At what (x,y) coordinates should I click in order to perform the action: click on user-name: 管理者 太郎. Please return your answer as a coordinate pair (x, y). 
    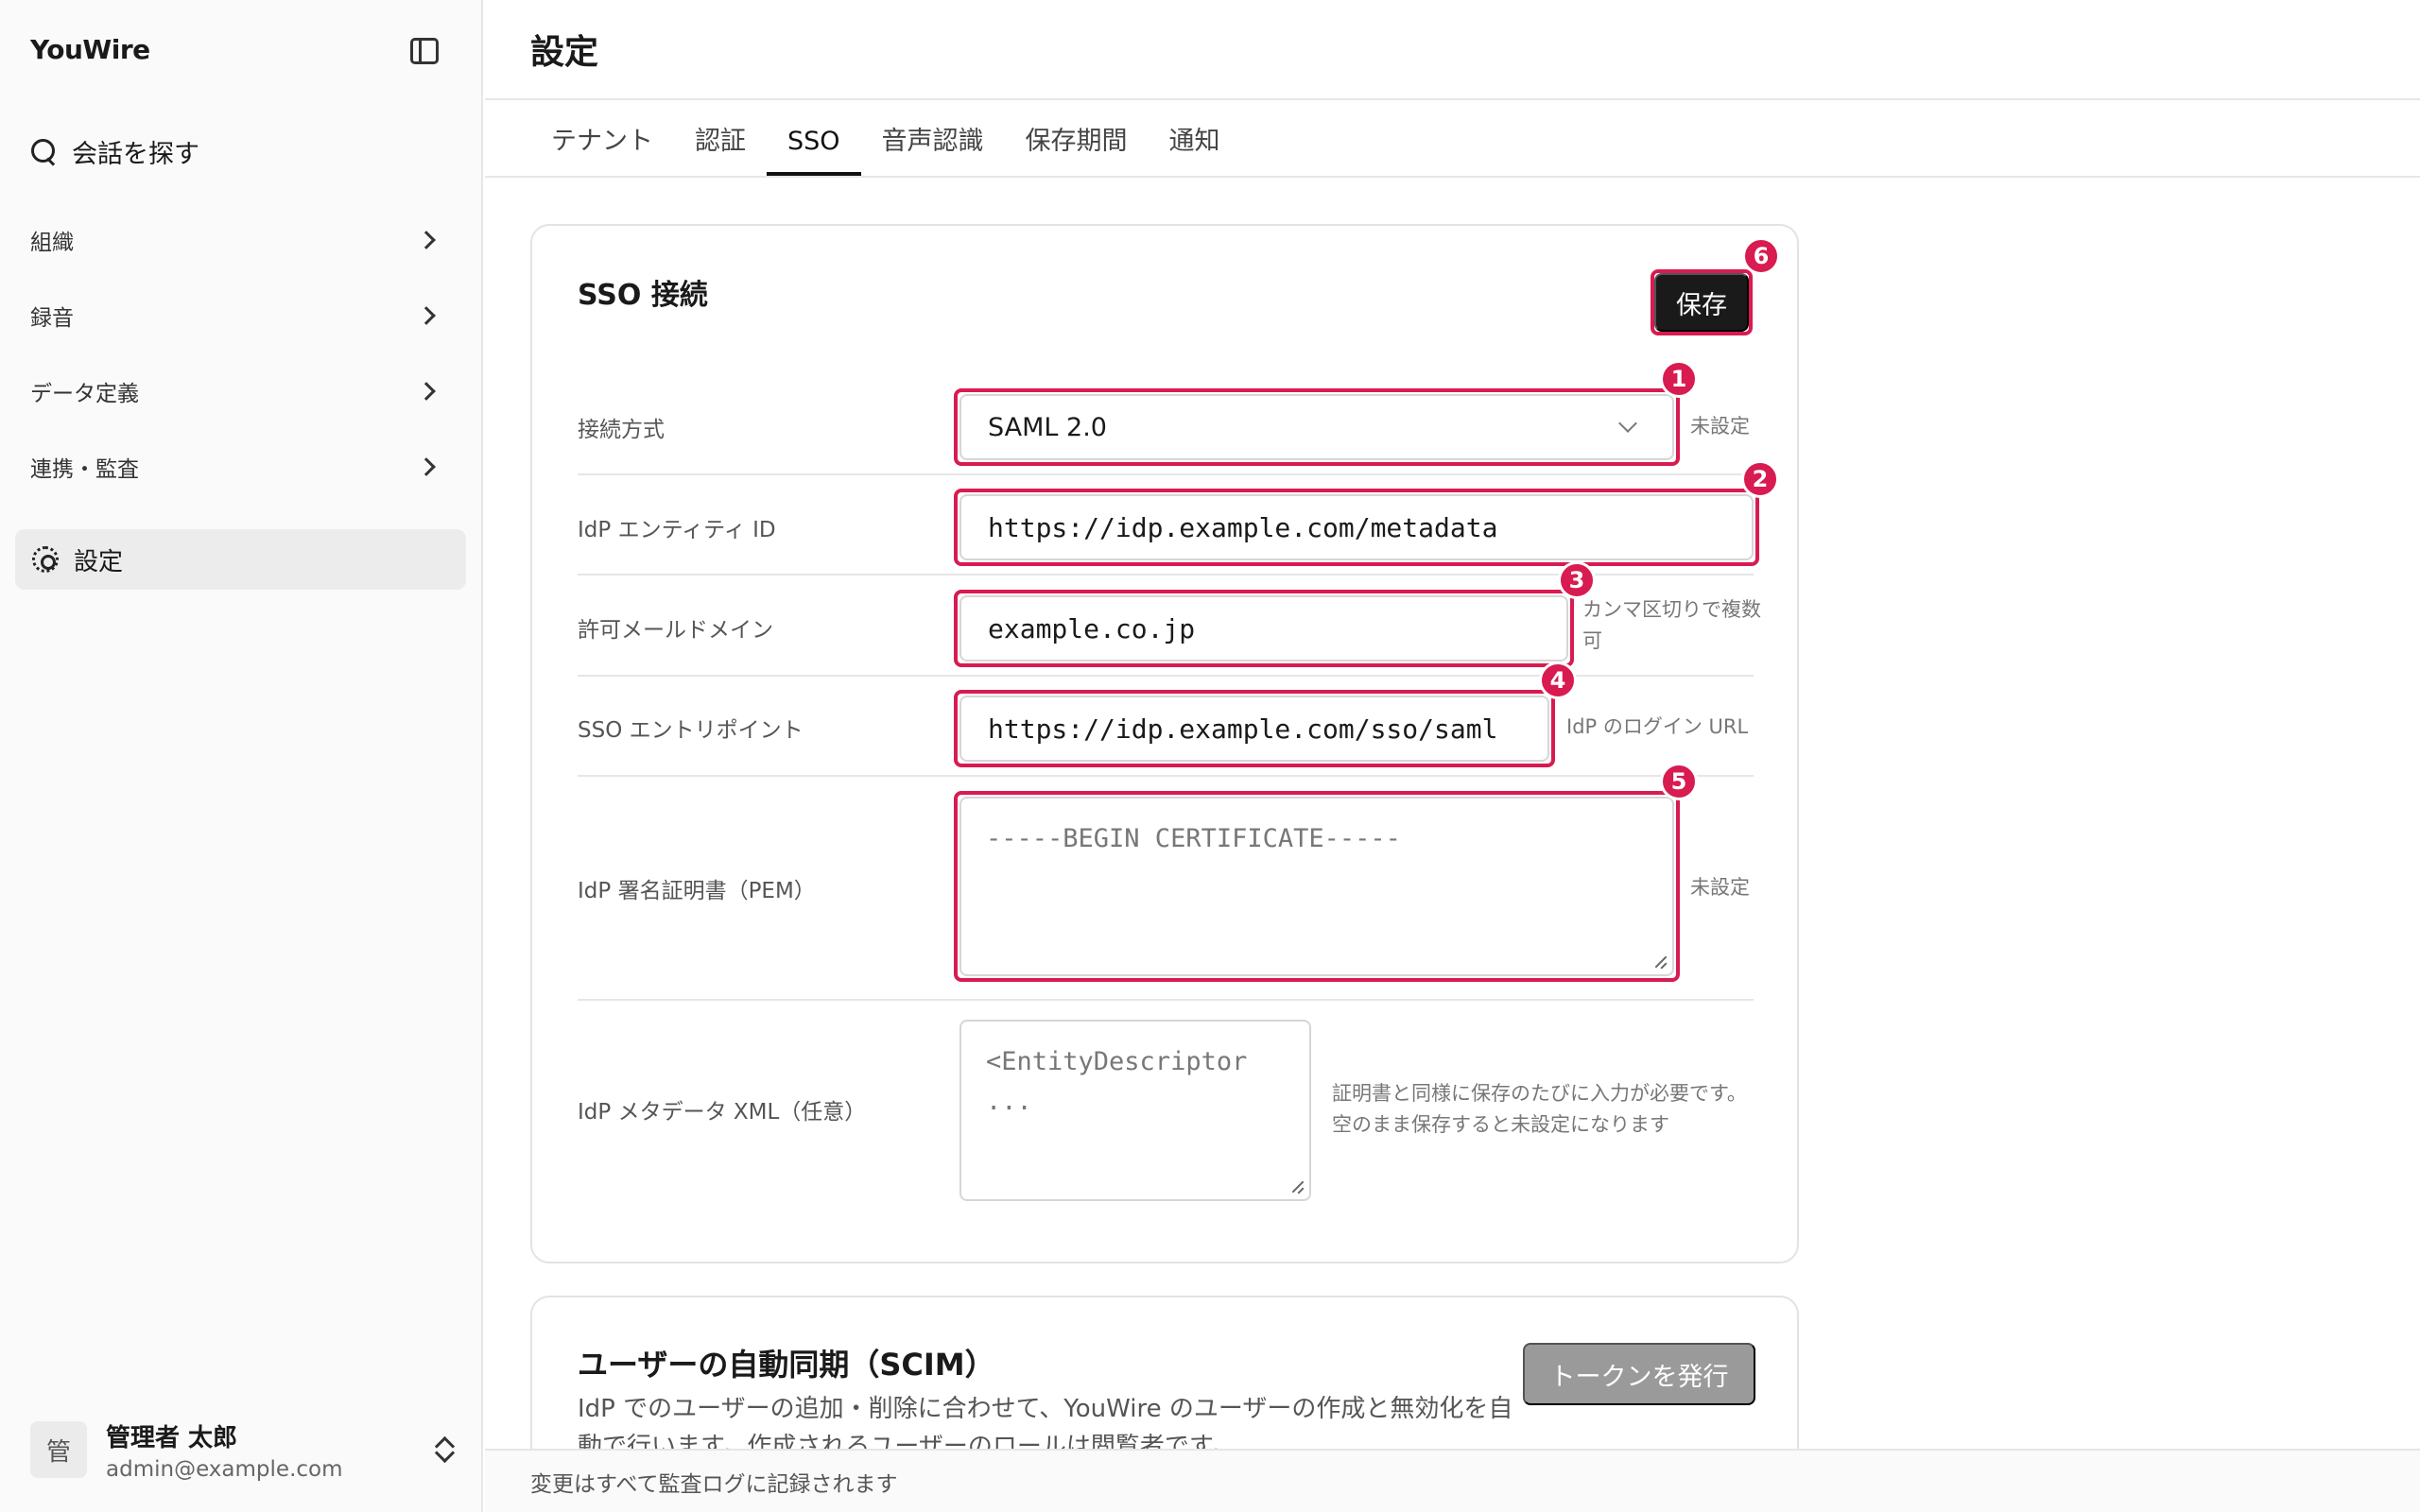
    Looking at the image, I should click on (172, 1437).